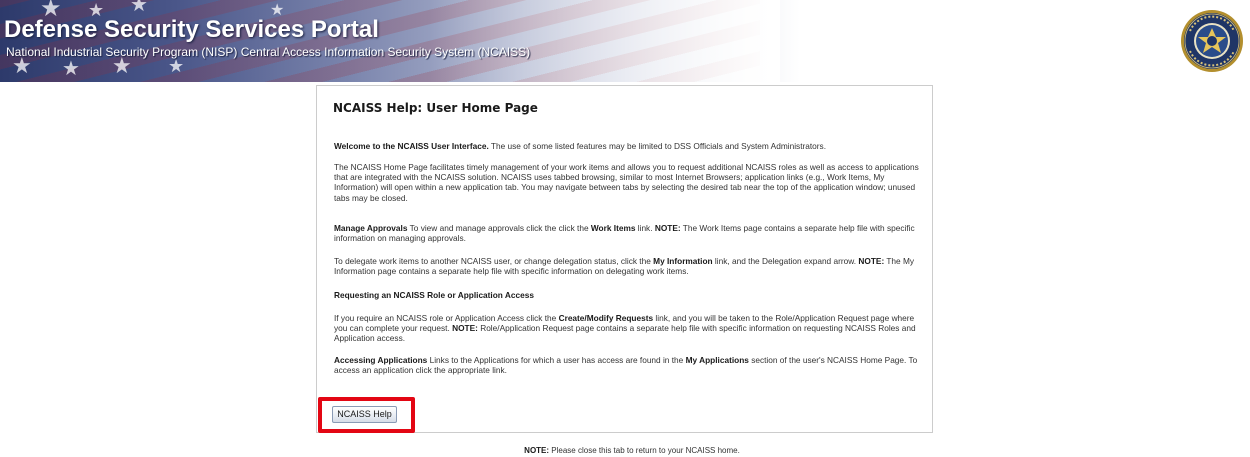 The image size is (1250, 457). I want to click on create-modify-requests-ref: Create/Modify Requests, so click(606, 318).